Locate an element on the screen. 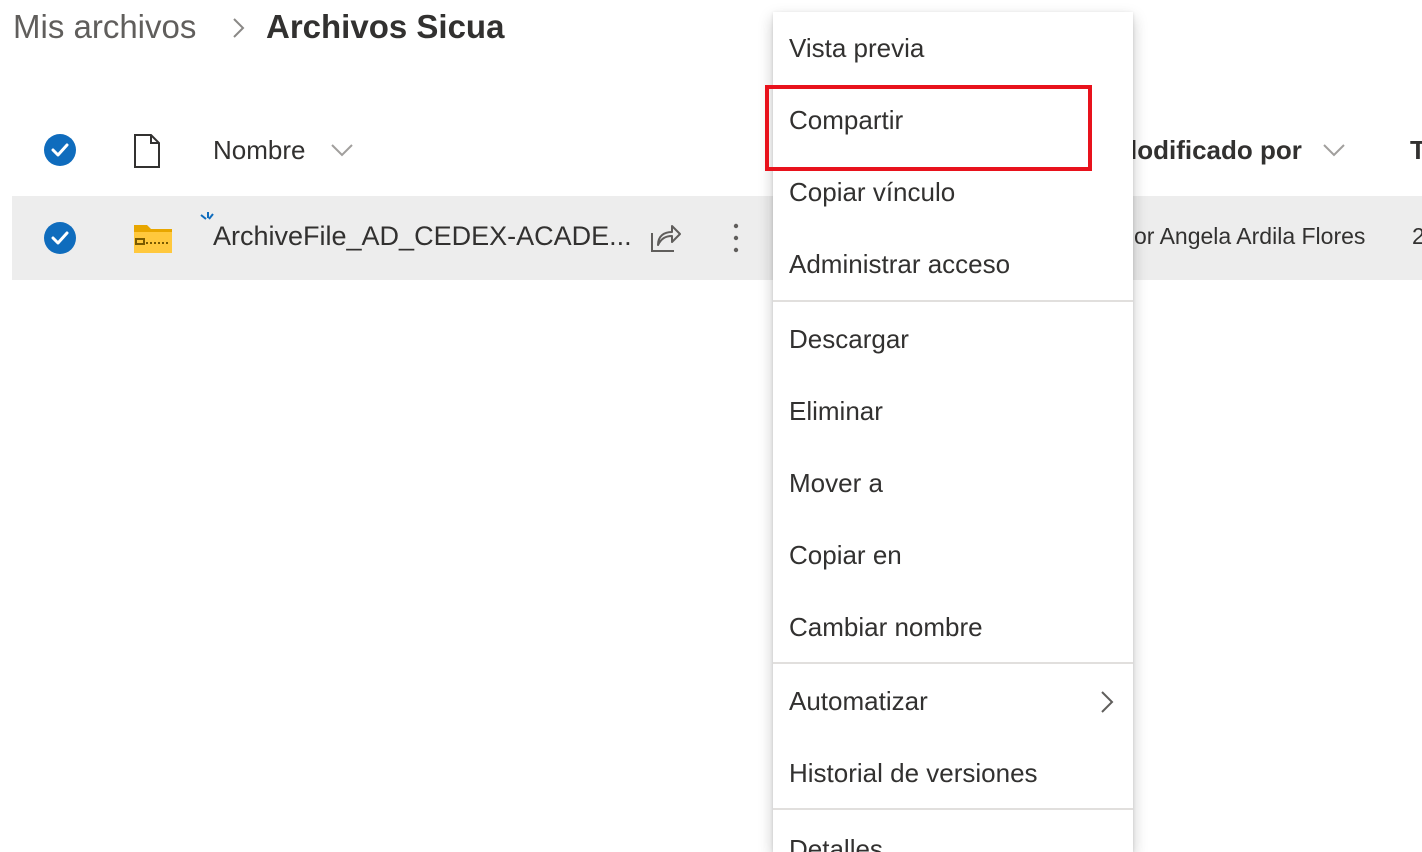  menu-item-administrar-acceso: Administrar acceso is located at coordinates (953, 264).